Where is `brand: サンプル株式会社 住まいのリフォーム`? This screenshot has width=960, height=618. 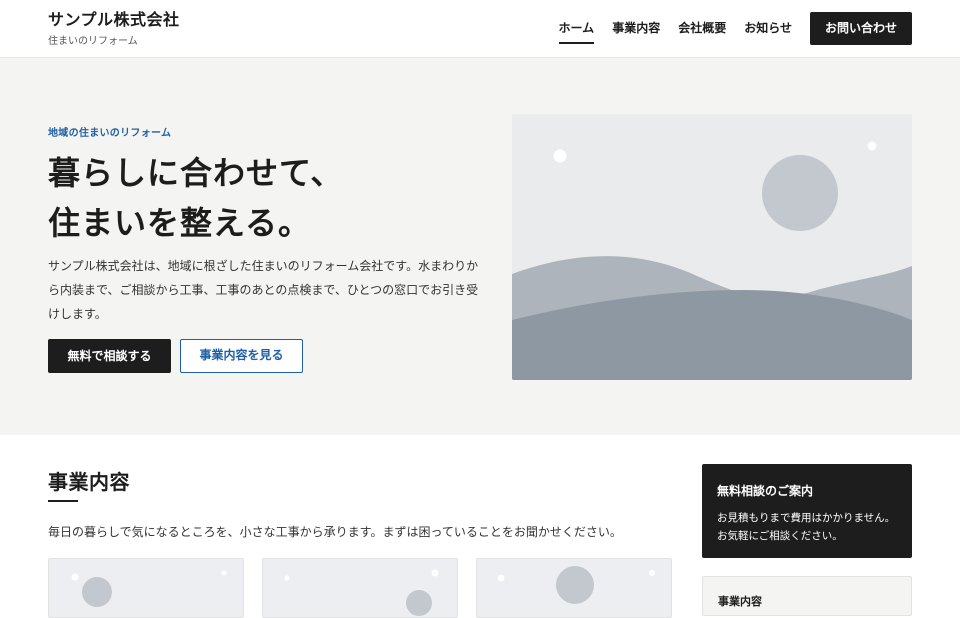 brand: サンプル株式会社 住まいのリフォーム is located at coordinates (114, 29).